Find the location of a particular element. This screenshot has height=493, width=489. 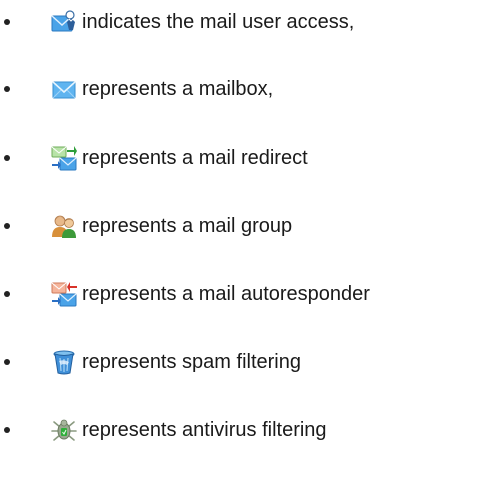

legend-item-mail-redirect: represents a mail redirect is located at coordinates (244, 158).